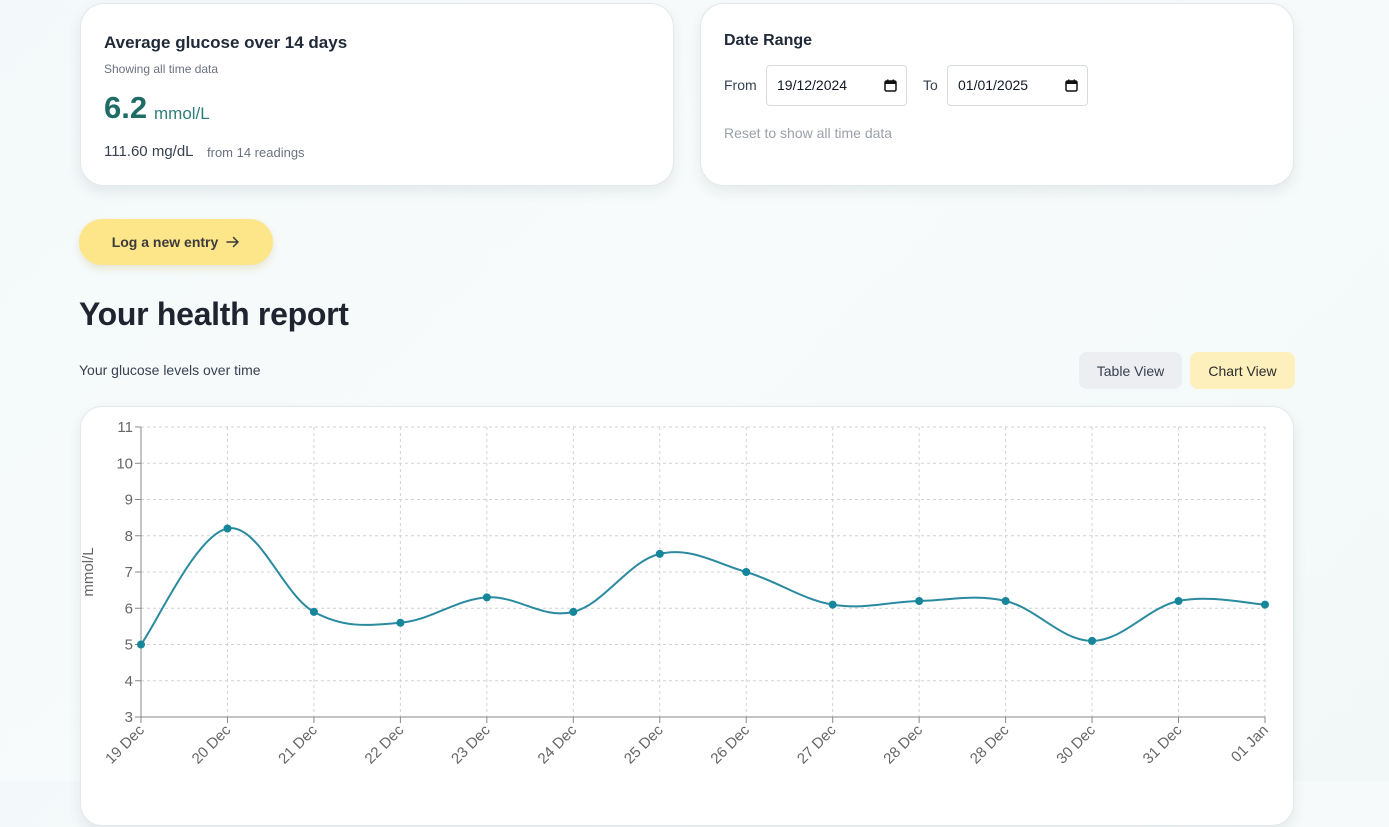 This screenshot has height=827, width=1389. What do you see at coordinates (129, 572) in the screenshot?
I see `y-tick-label: 7` at bounding box center [129, 572].